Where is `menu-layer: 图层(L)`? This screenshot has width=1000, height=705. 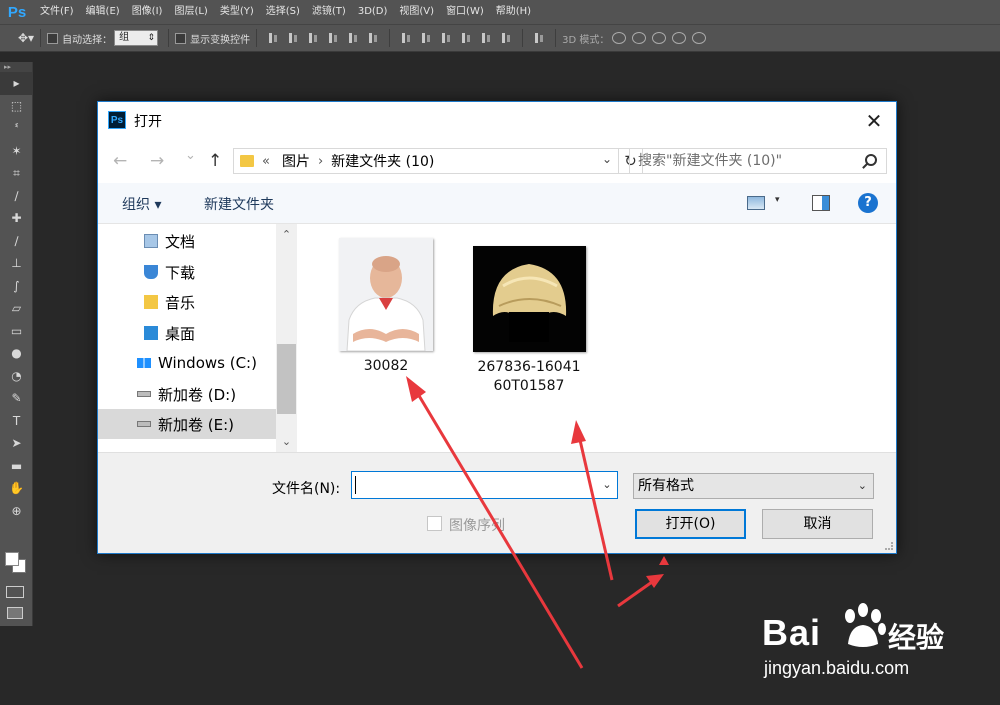
menu-layer: 图层(L) is located at coordinates (190, 12).